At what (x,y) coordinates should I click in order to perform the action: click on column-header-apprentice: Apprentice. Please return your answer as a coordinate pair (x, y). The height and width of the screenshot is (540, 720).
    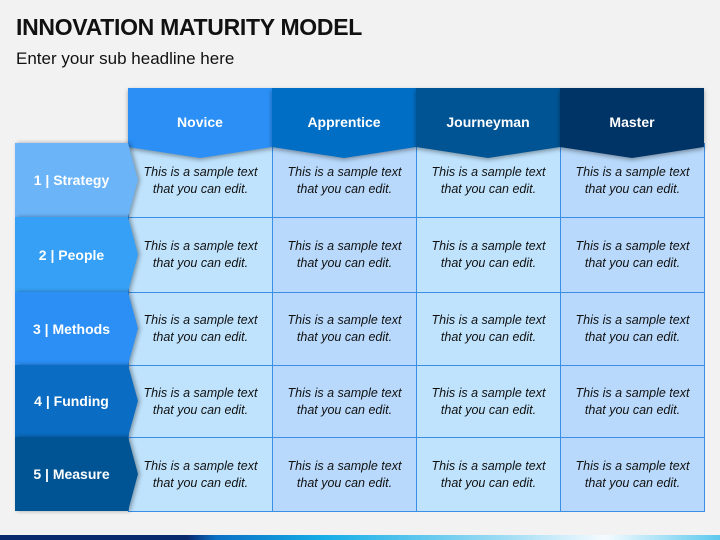
    Looking at the image, I should click on (344, 123).